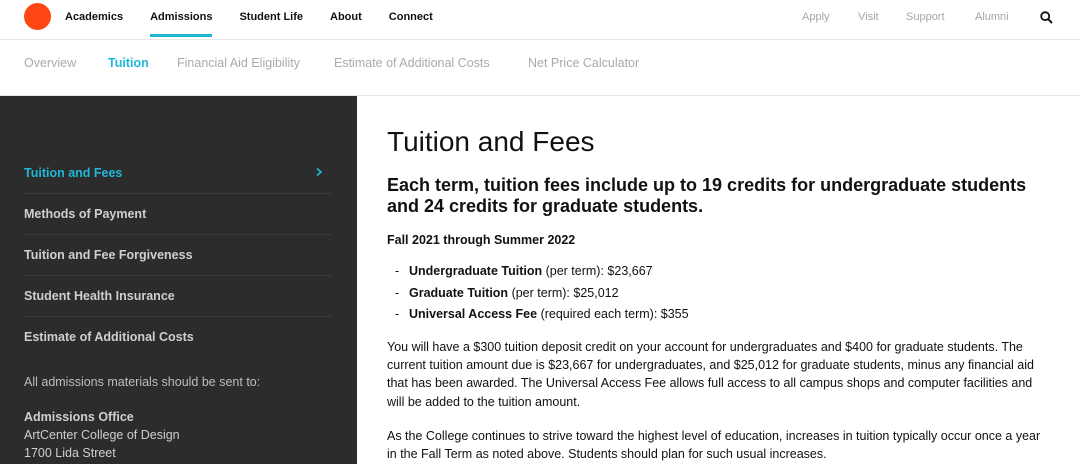  Describe the element at coordinates (473, 314) in the screenshot. I see `fee-label: Universal Access Fee` at that location.